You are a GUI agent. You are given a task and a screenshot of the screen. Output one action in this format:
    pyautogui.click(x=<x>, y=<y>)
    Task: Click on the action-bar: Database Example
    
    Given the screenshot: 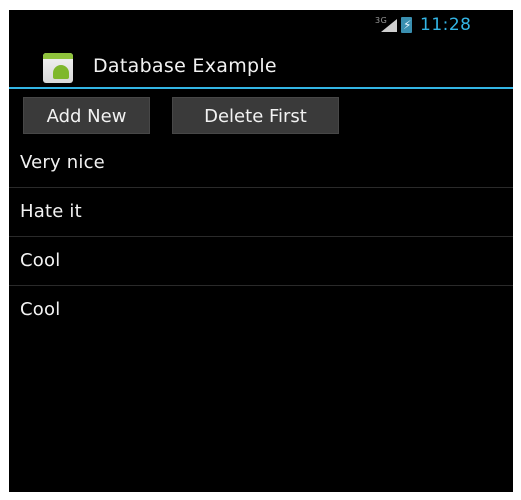 What is the action you would take?
    pyautogui.click(x=261, y=63)
    